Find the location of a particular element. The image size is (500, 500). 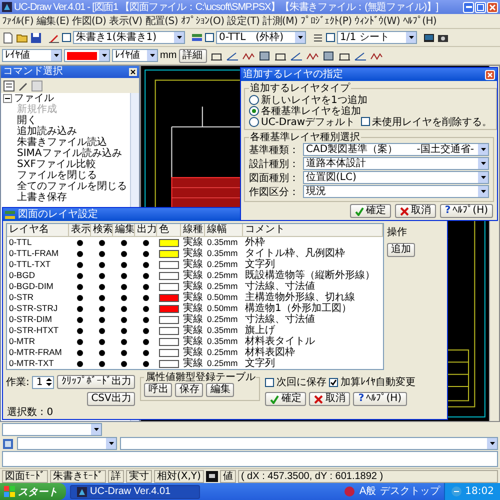

column-header: コメント is located at coordinates (313, 230).